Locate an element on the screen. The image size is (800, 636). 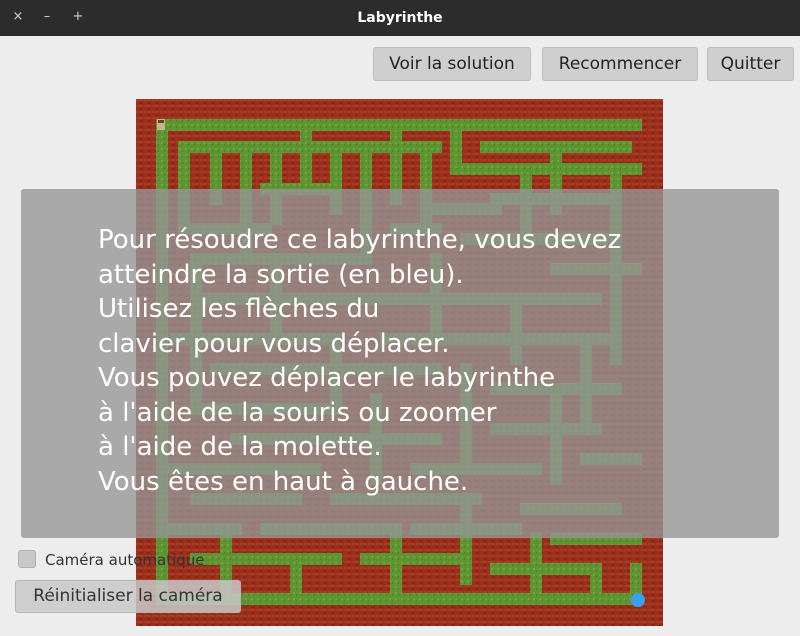
show-solution-button: Voir la solution is located at coordinates (452, 64).